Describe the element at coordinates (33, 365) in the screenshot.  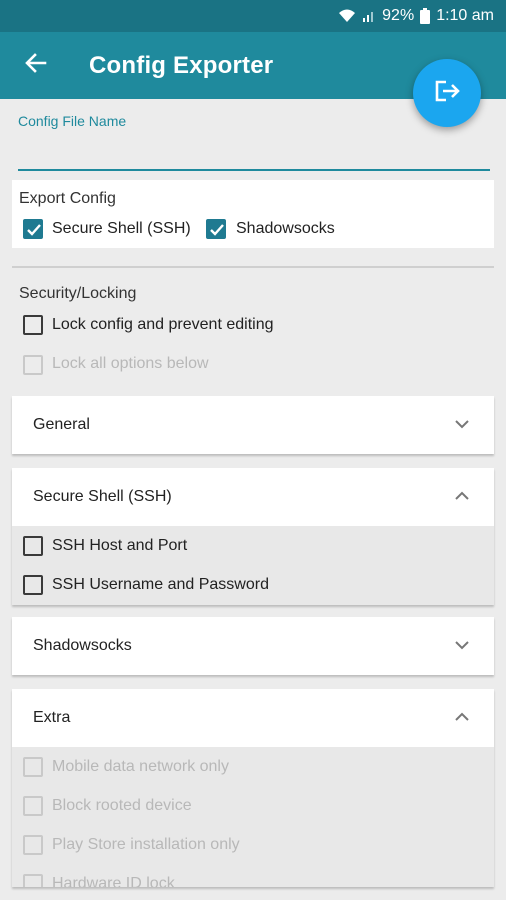
I see `lock-all-options-checkbox` at that location.